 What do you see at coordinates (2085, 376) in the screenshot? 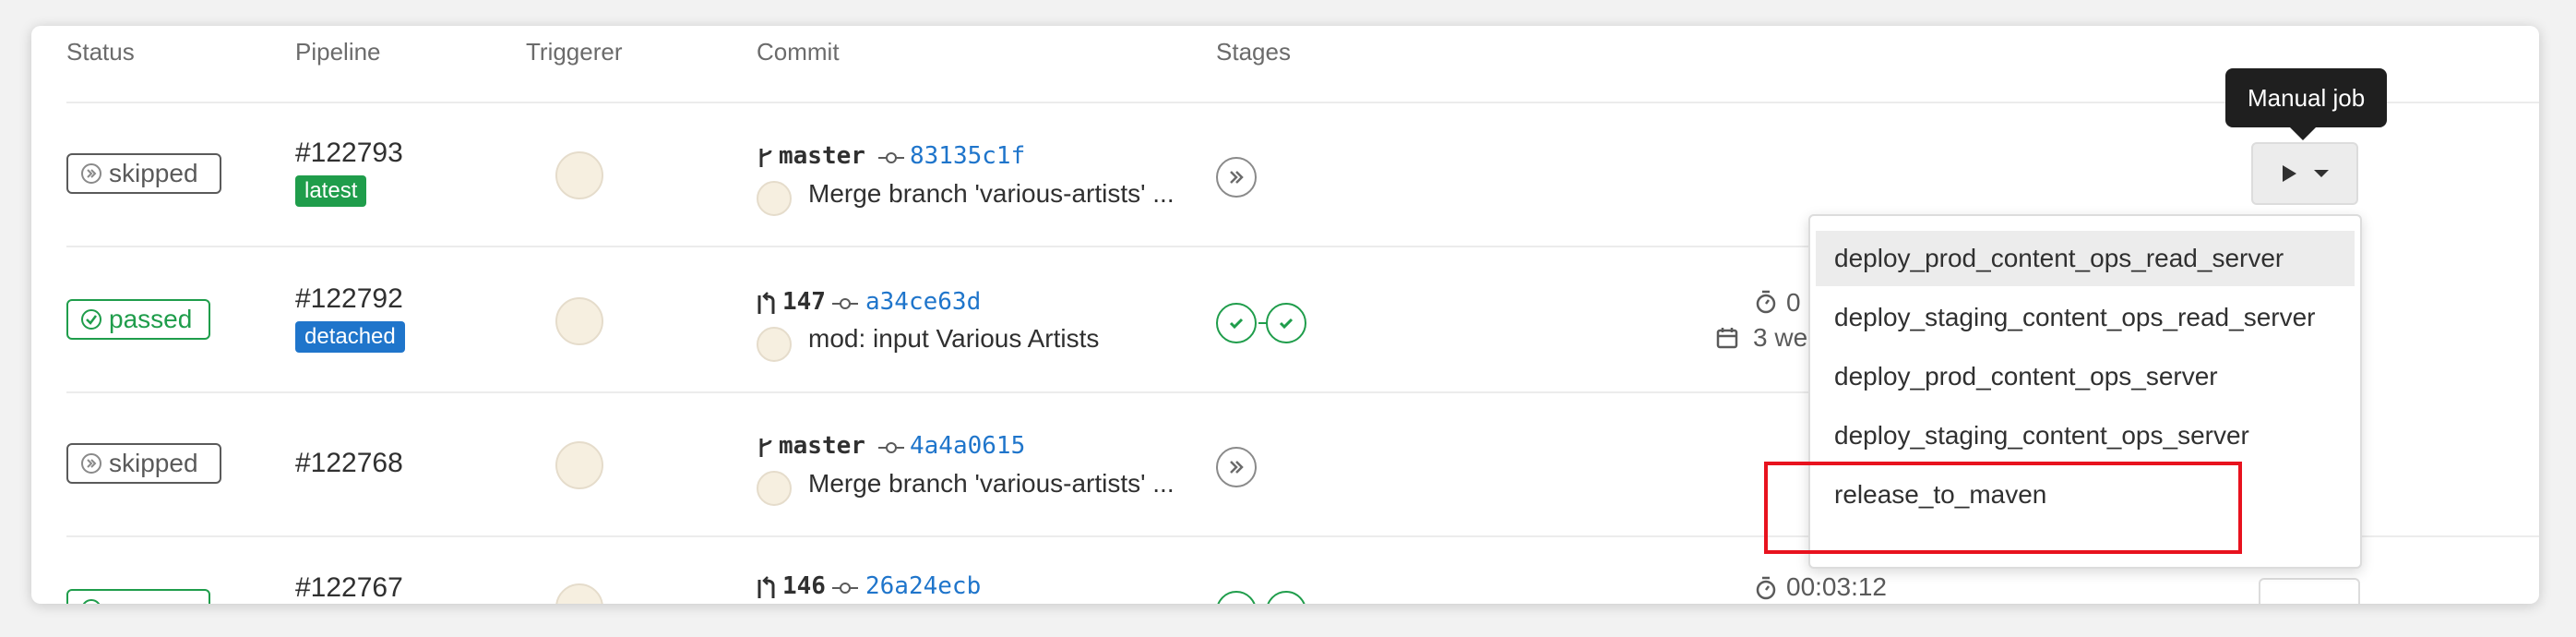
I see `dropdown-item-deploy-prod-content-ops-server: deploy_prod_content_ops_server` at bounding box center [2085, 376].